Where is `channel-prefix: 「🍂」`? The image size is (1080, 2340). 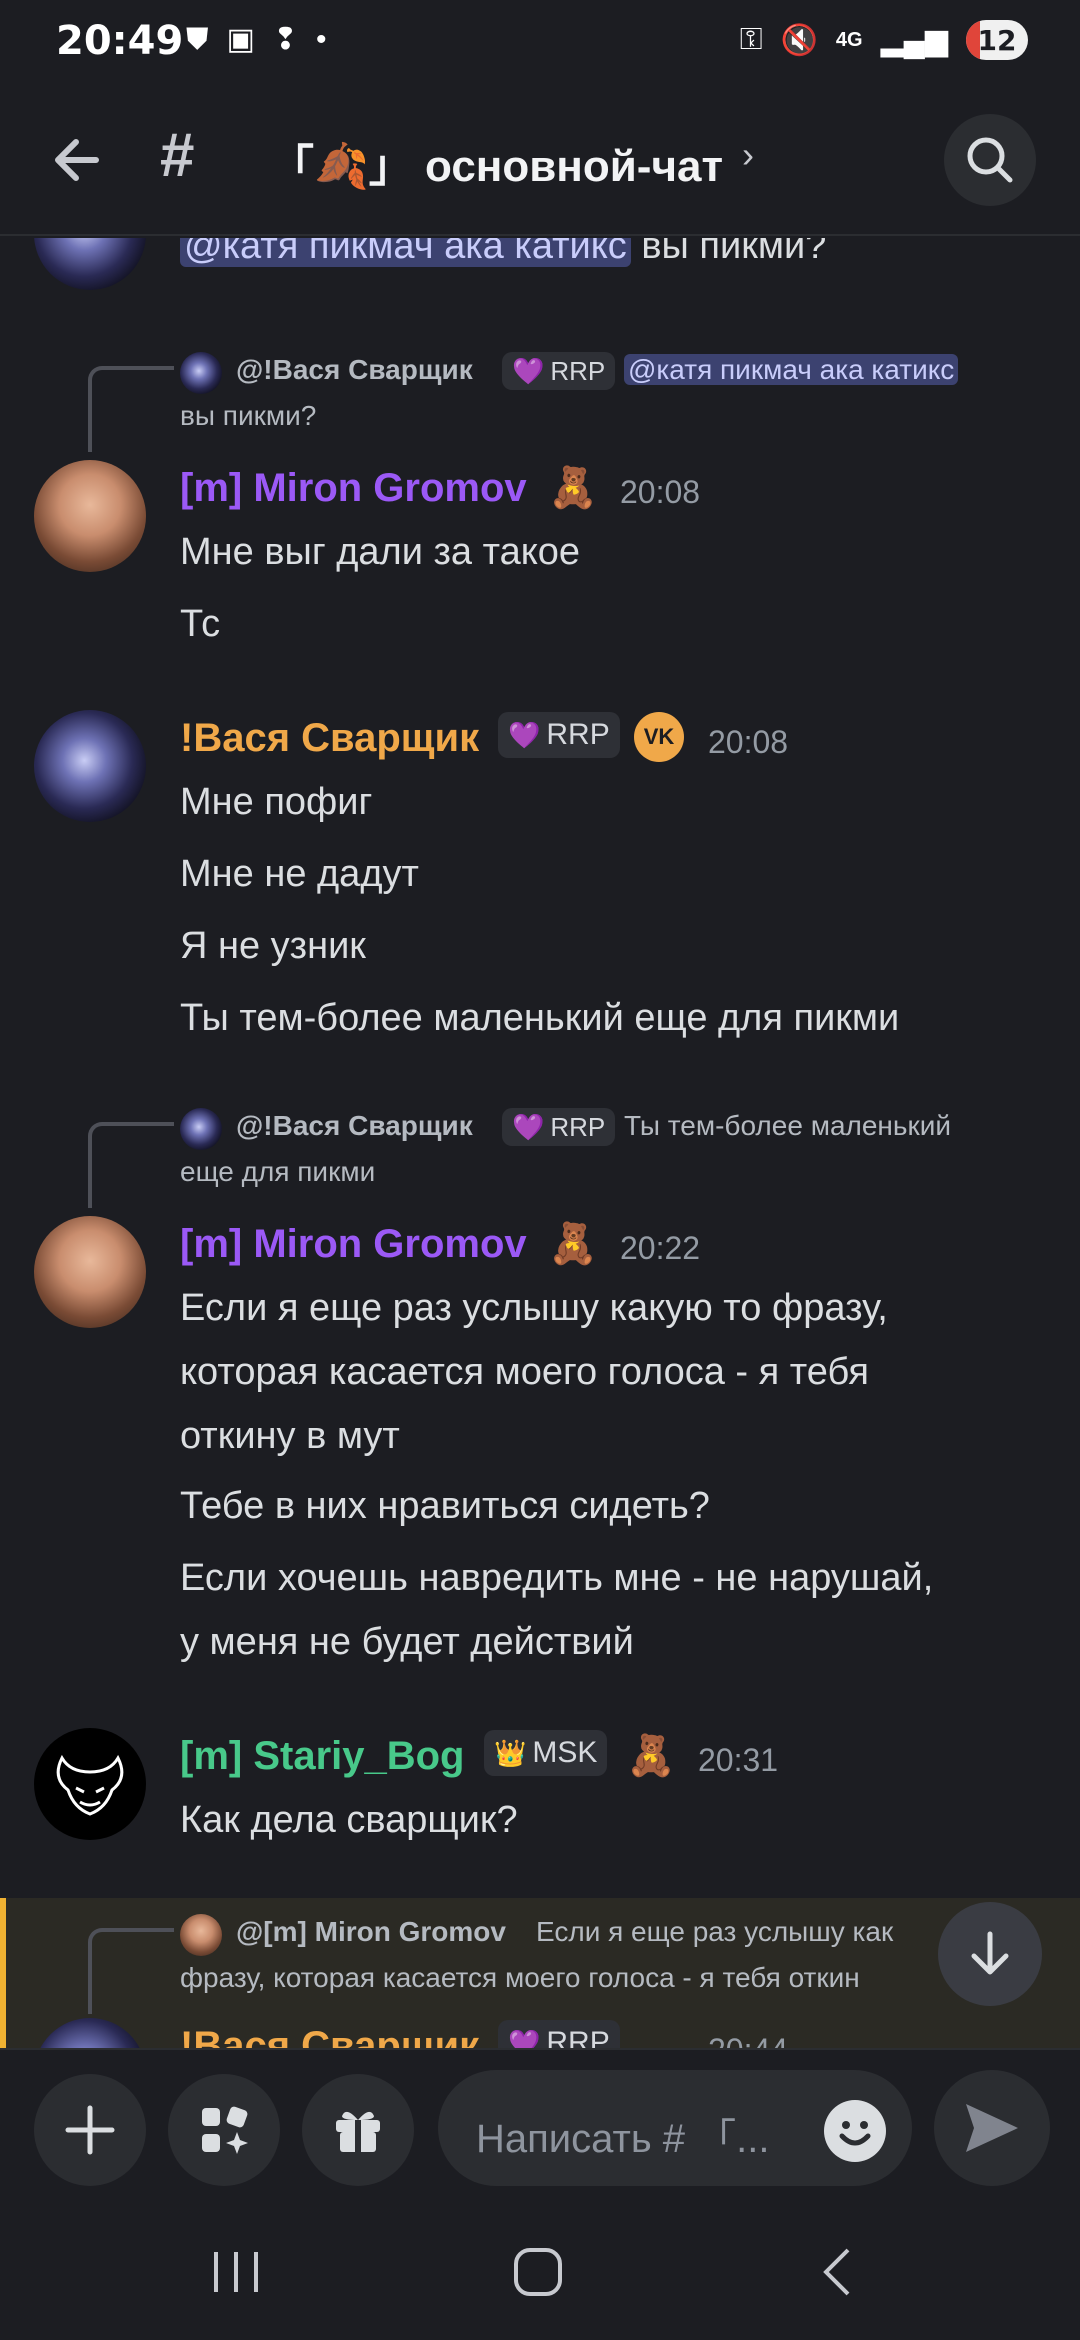
channel-prefix: 「🍂」 is located at coordinates (341, 166).